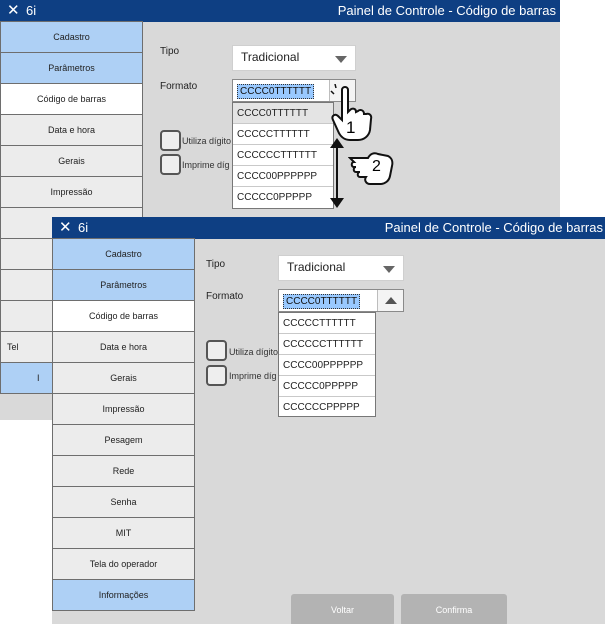  I want to click on chevron-up-icon, so click(391, 300).